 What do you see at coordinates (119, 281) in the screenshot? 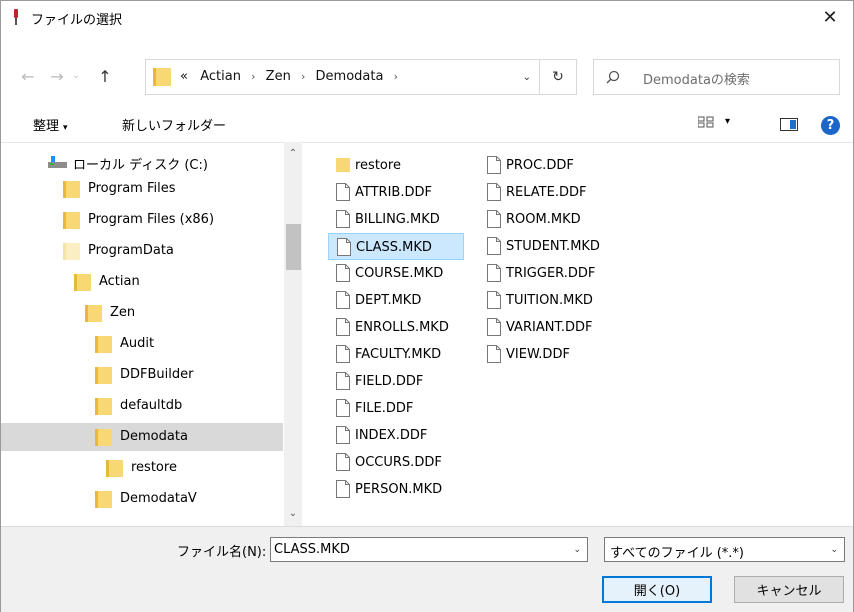
I see `tree-item-label: Actian` at bounding box center [119, 281].